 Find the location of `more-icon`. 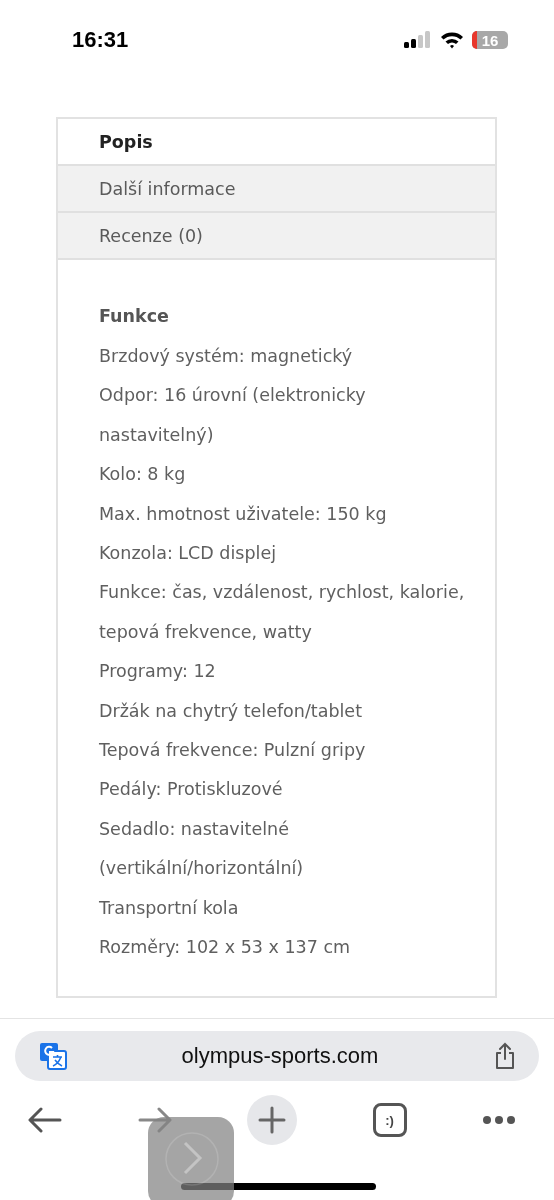

more-icon is located at coordinates (499, 1120).